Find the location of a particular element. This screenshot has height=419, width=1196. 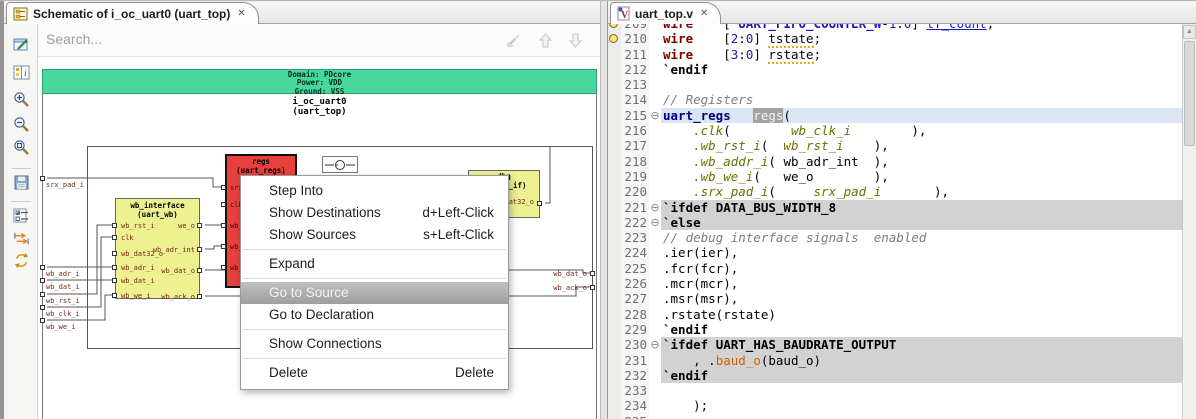

code-text: .wb_we_i( we_o ), is located at coordinates (921, 176).